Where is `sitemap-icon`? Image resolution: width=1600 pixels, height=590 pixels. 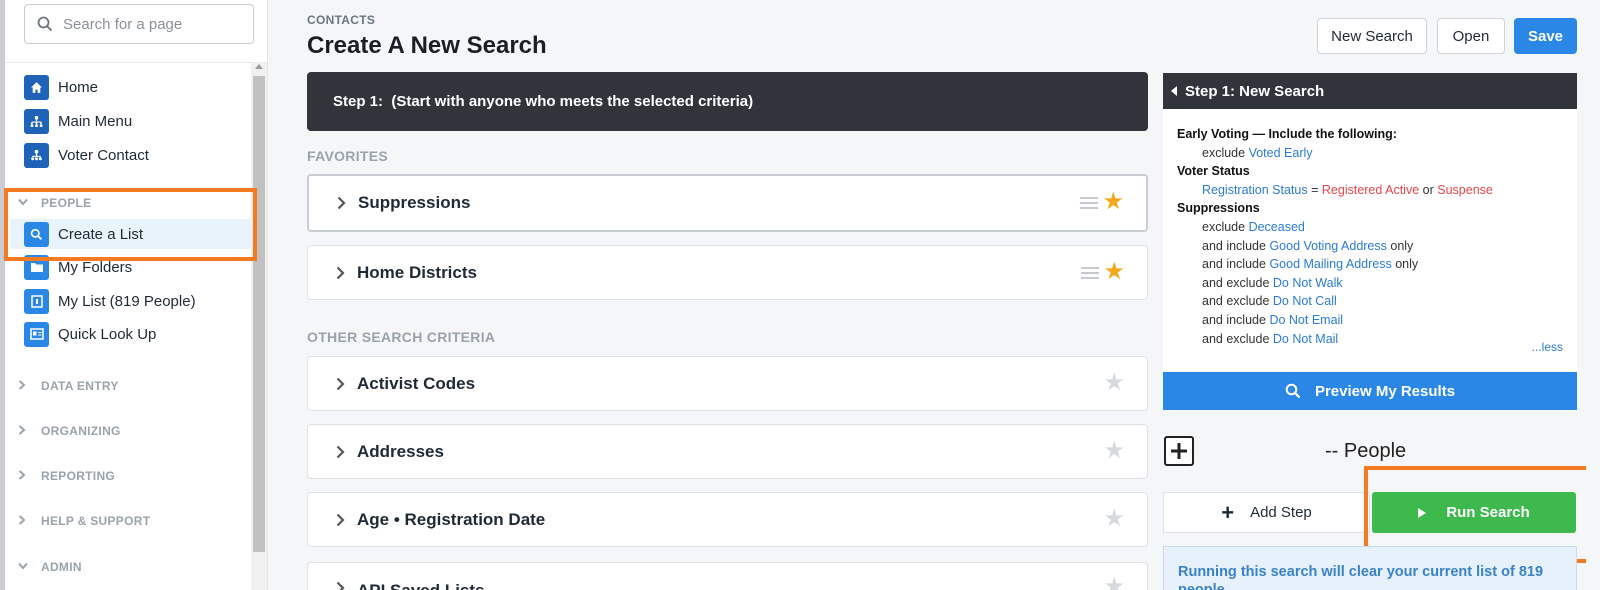 sitemap-icon is located at coordinates (36, 121).